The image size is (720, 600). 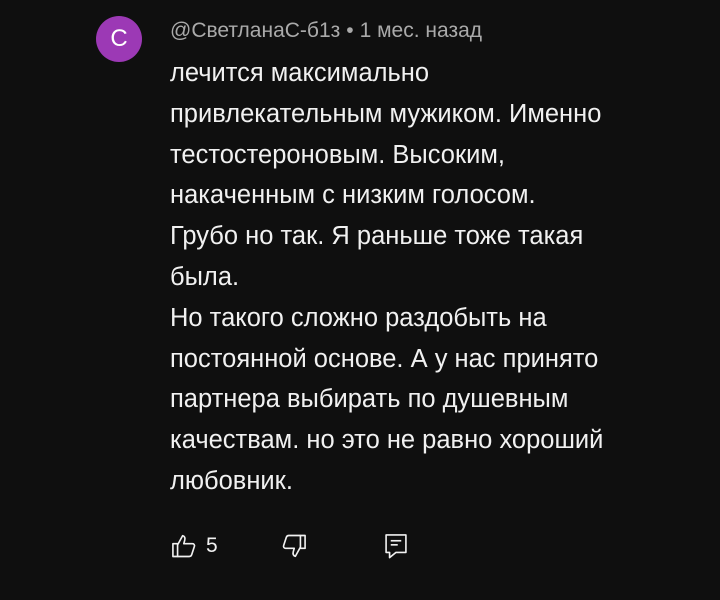 I want to click on comment-timestamp: 1 мес. назад, so click(x=421, y=31).